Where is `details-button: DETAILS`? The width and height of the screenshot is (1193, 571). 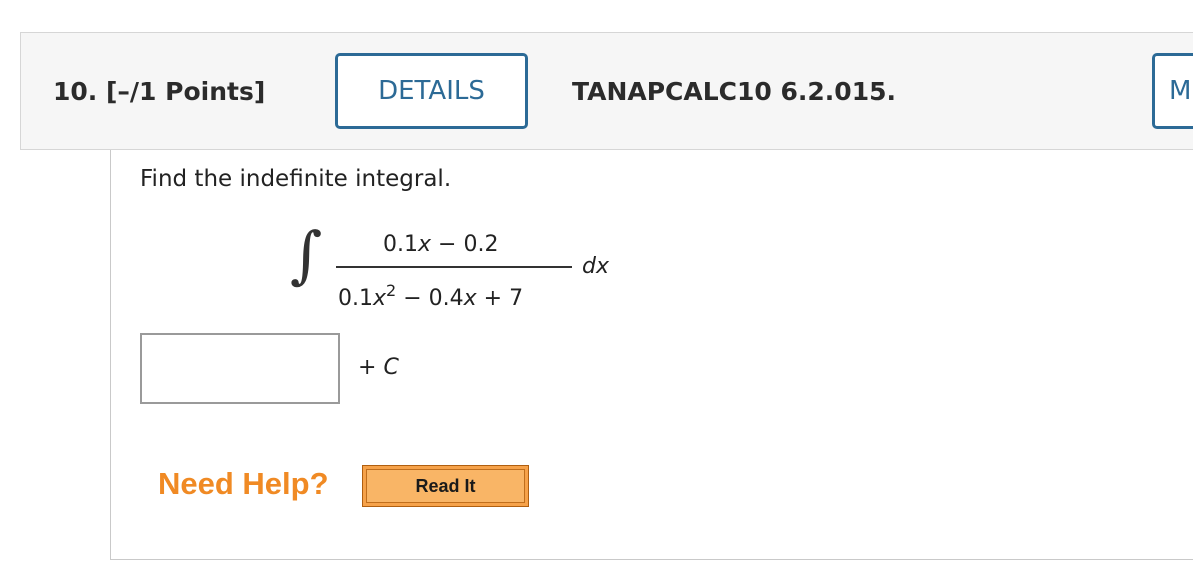
details-button: DETAILS is located at coordinates (431, 91).